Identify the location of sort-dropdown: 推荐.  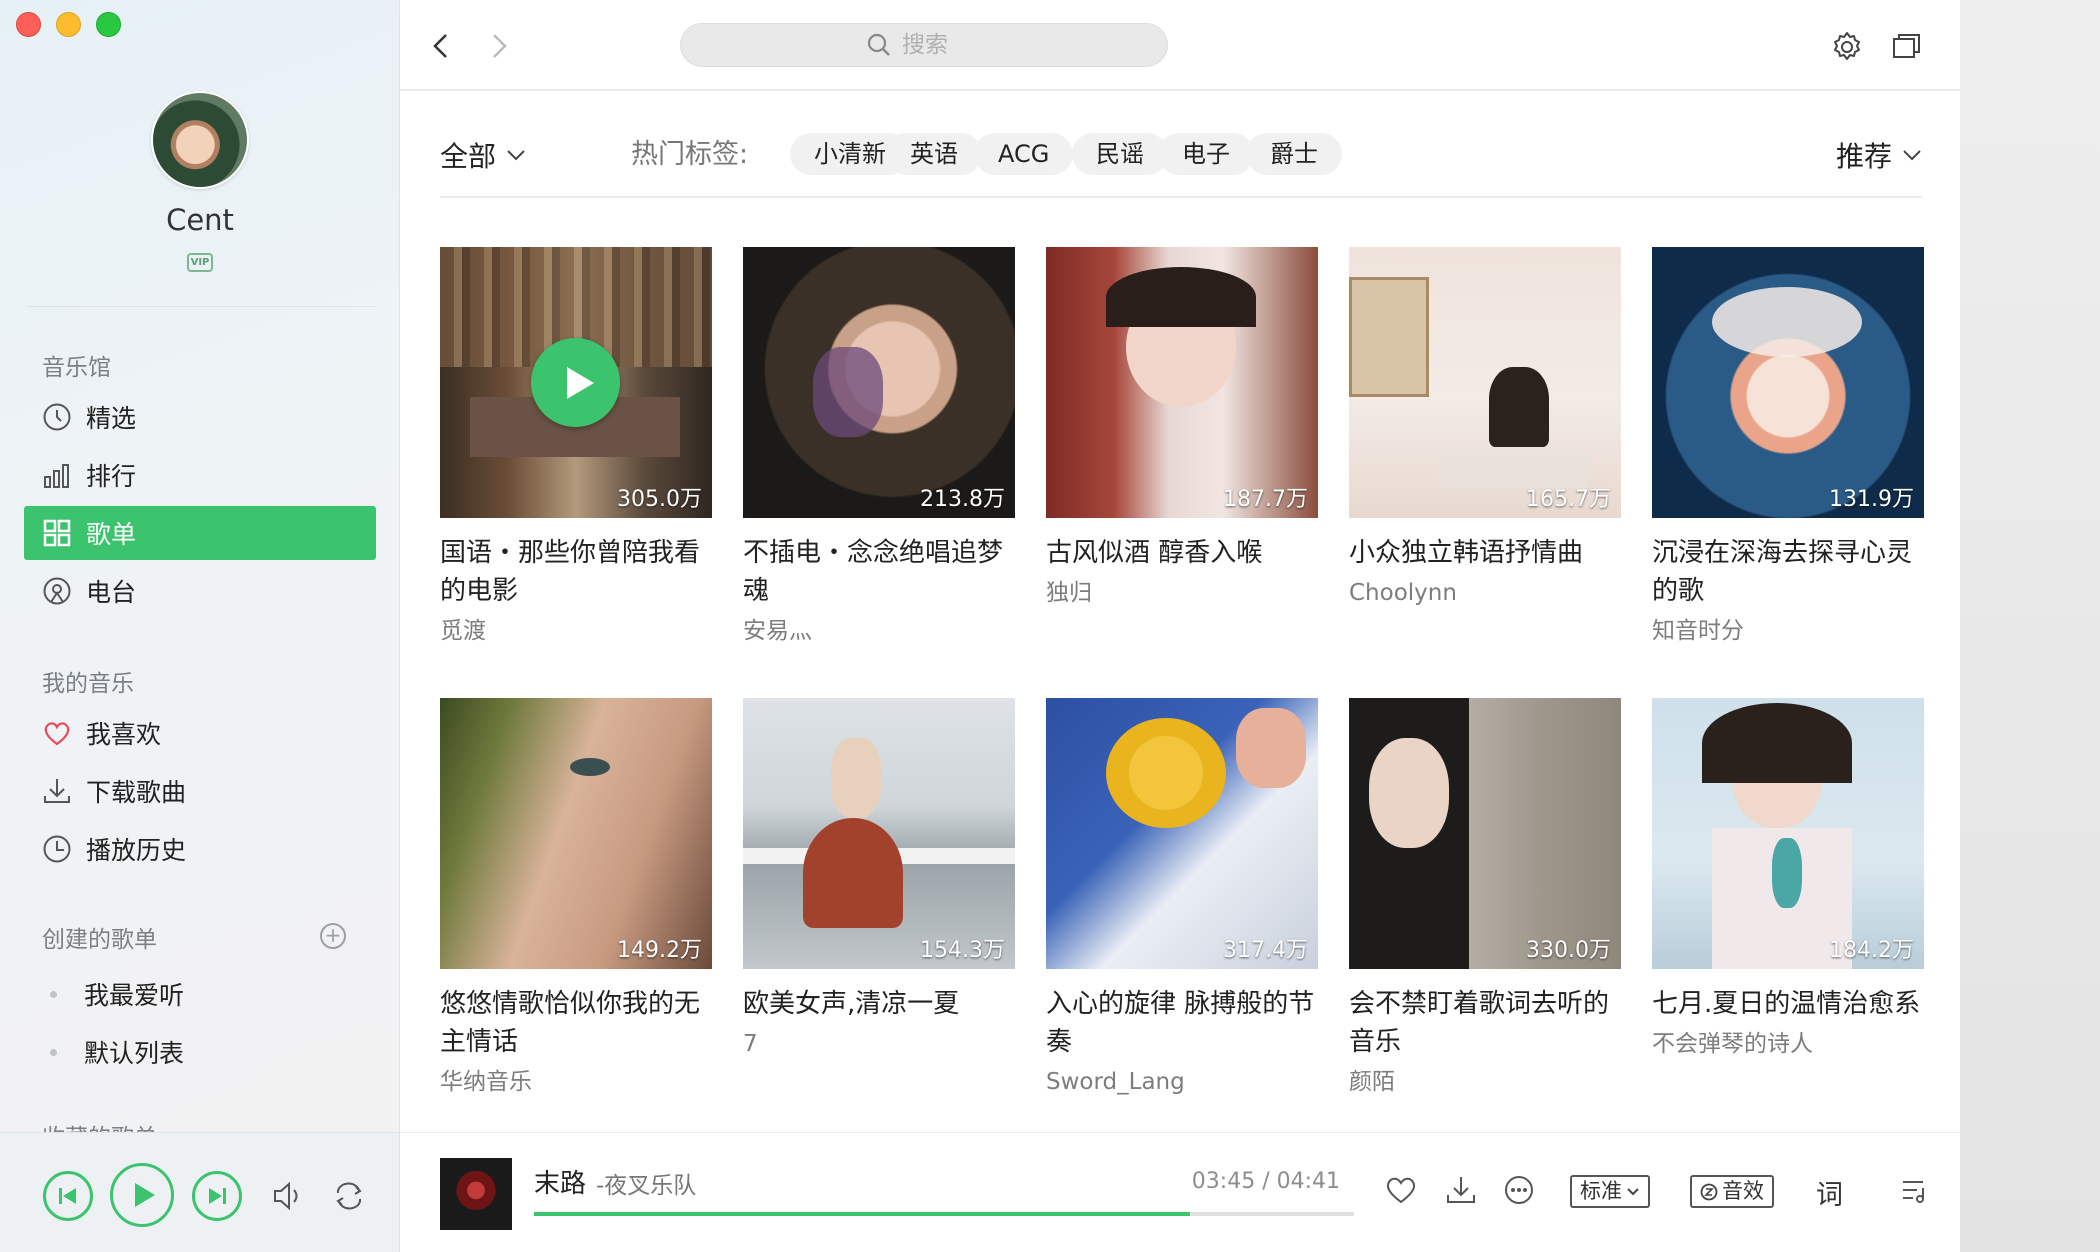
(1879, 155).